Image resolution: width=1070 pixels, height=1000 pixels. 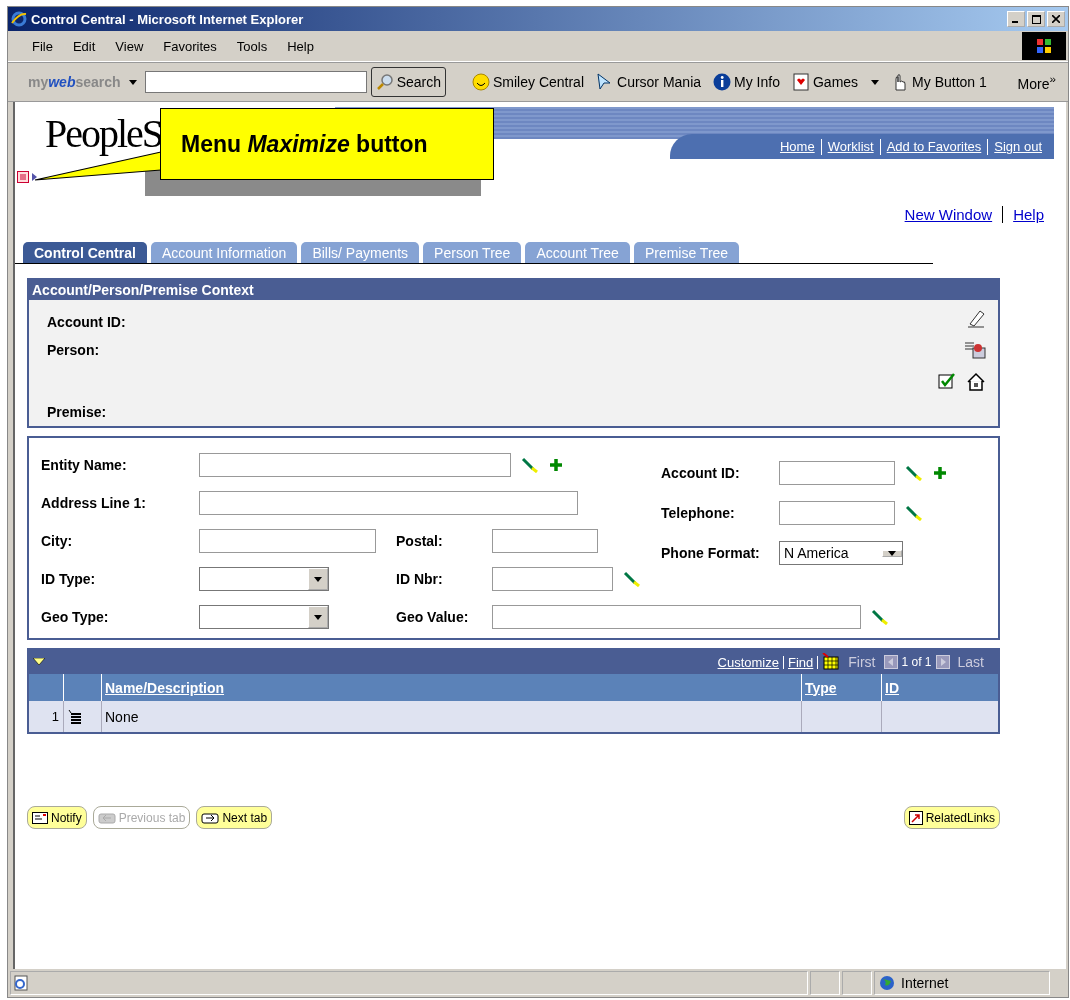 What do you see at coordinates (915, 817) in the screenshot?
I see `link-icon` at bounding box center [915, 817].